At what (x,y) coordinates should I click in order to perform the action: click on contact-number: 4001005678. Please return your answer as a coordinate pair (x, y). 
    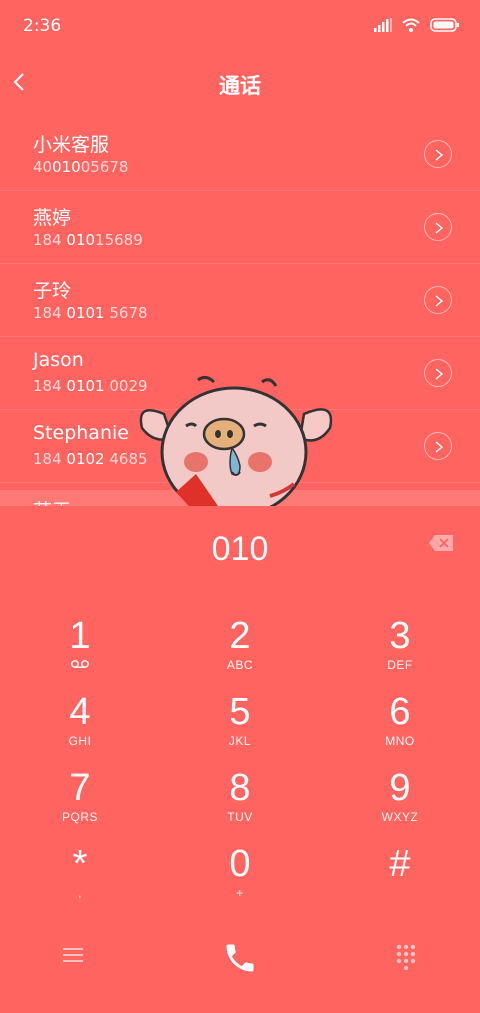
    Looking at the image, I should click on (81, 167).